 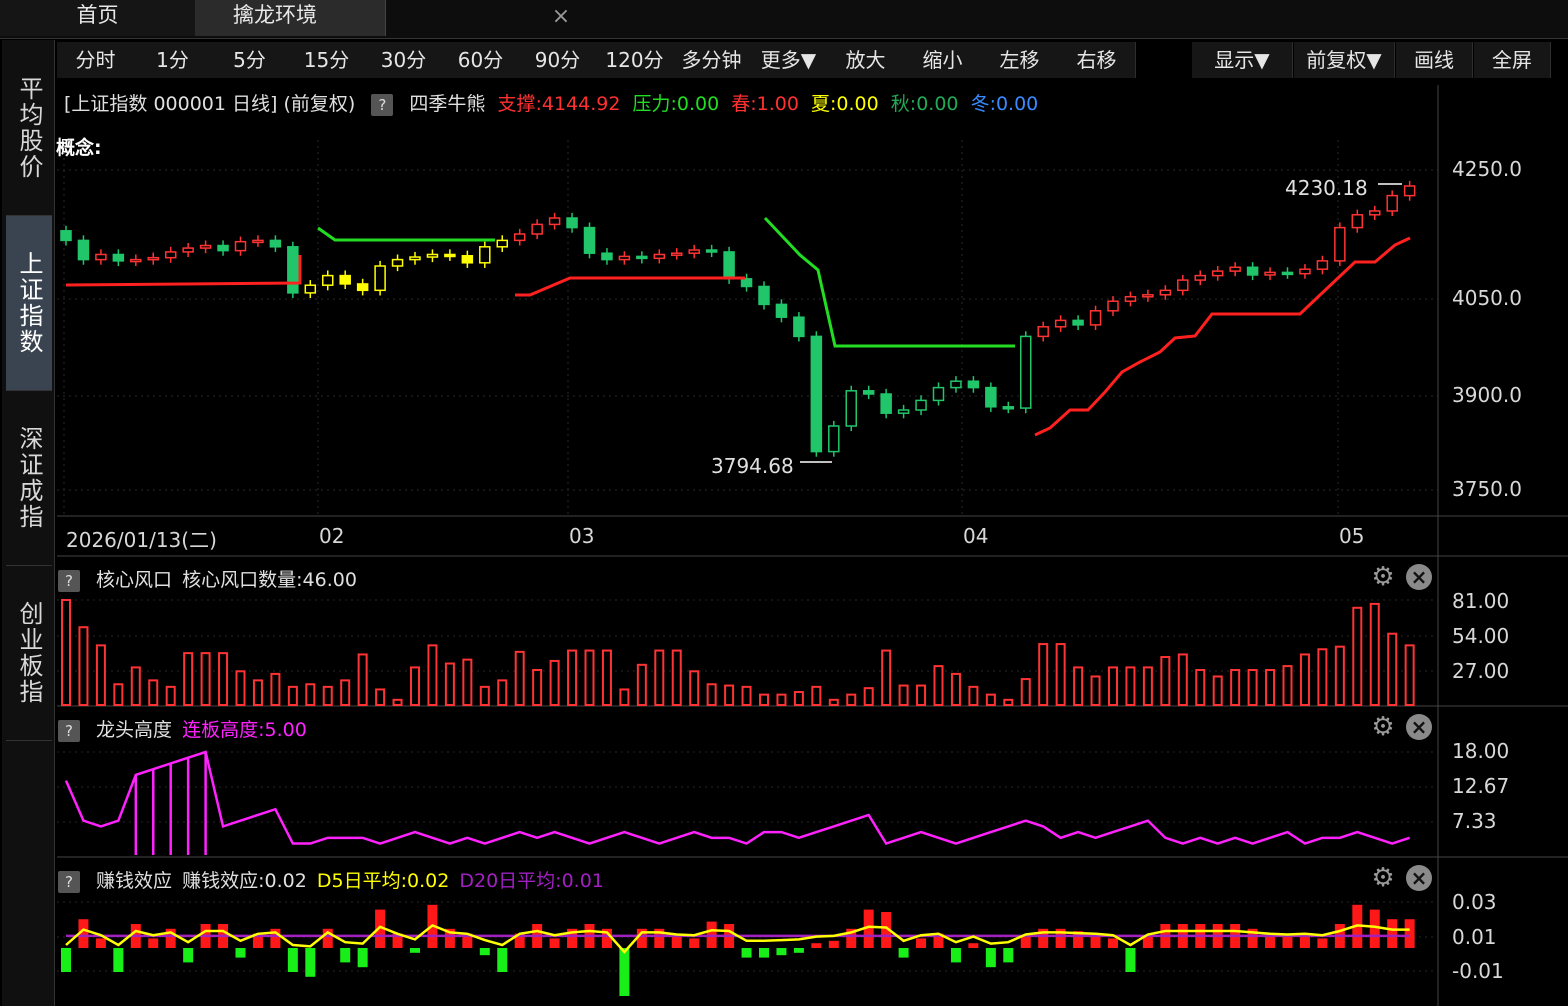 I want to click on d20-average: D20日平均:0.01, so click(x=531, y=881).